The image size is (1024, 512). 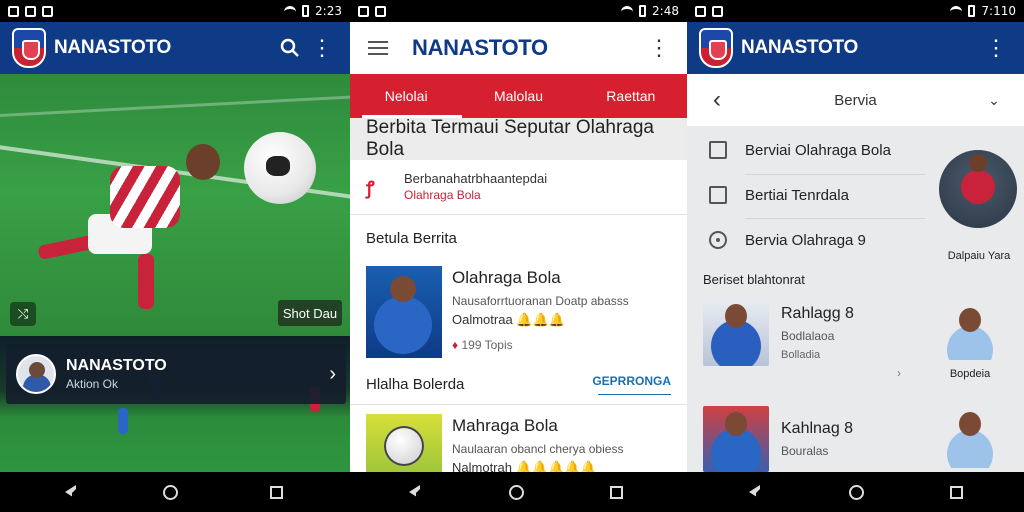 I want to click on feature-banner: ꝭ Berbanahatrbhaantepdai Olahraga Bola, so click(x=518, y=186).